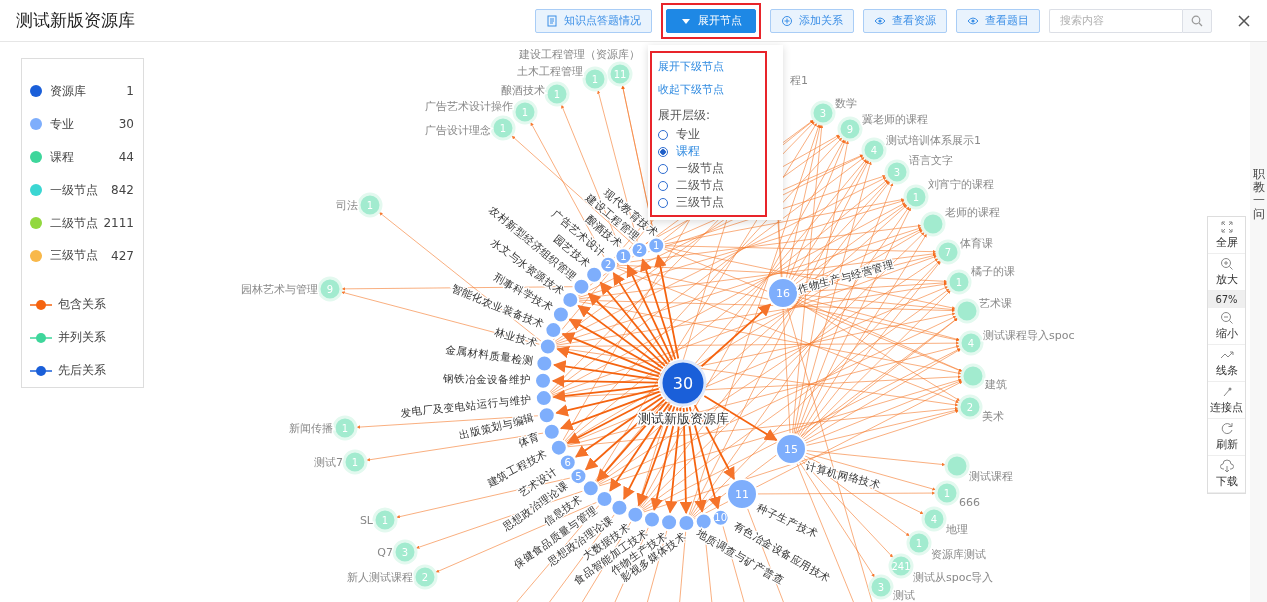 The height and width of the screenshot is (602, 1267). I want to click on major-node: 10, so click(720, 517).